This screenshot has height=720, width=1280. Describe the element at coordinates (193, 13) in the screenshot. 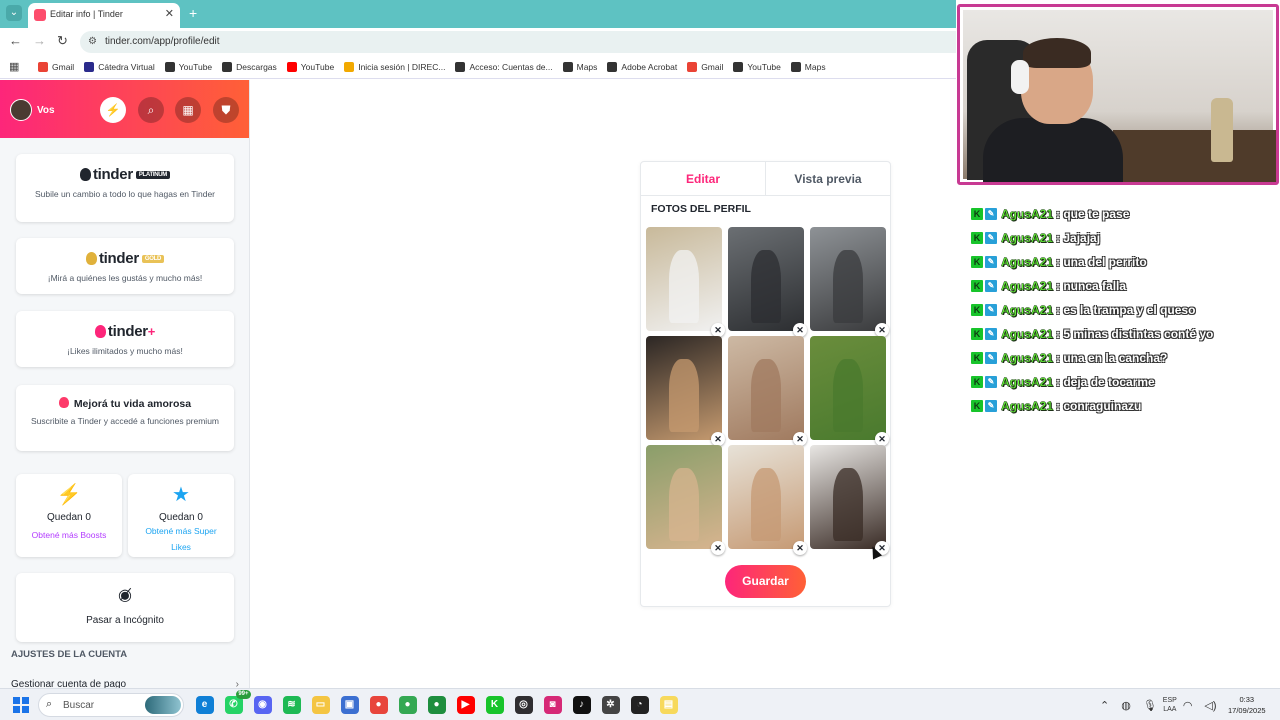

I see `new-tab-button: +` at that location.